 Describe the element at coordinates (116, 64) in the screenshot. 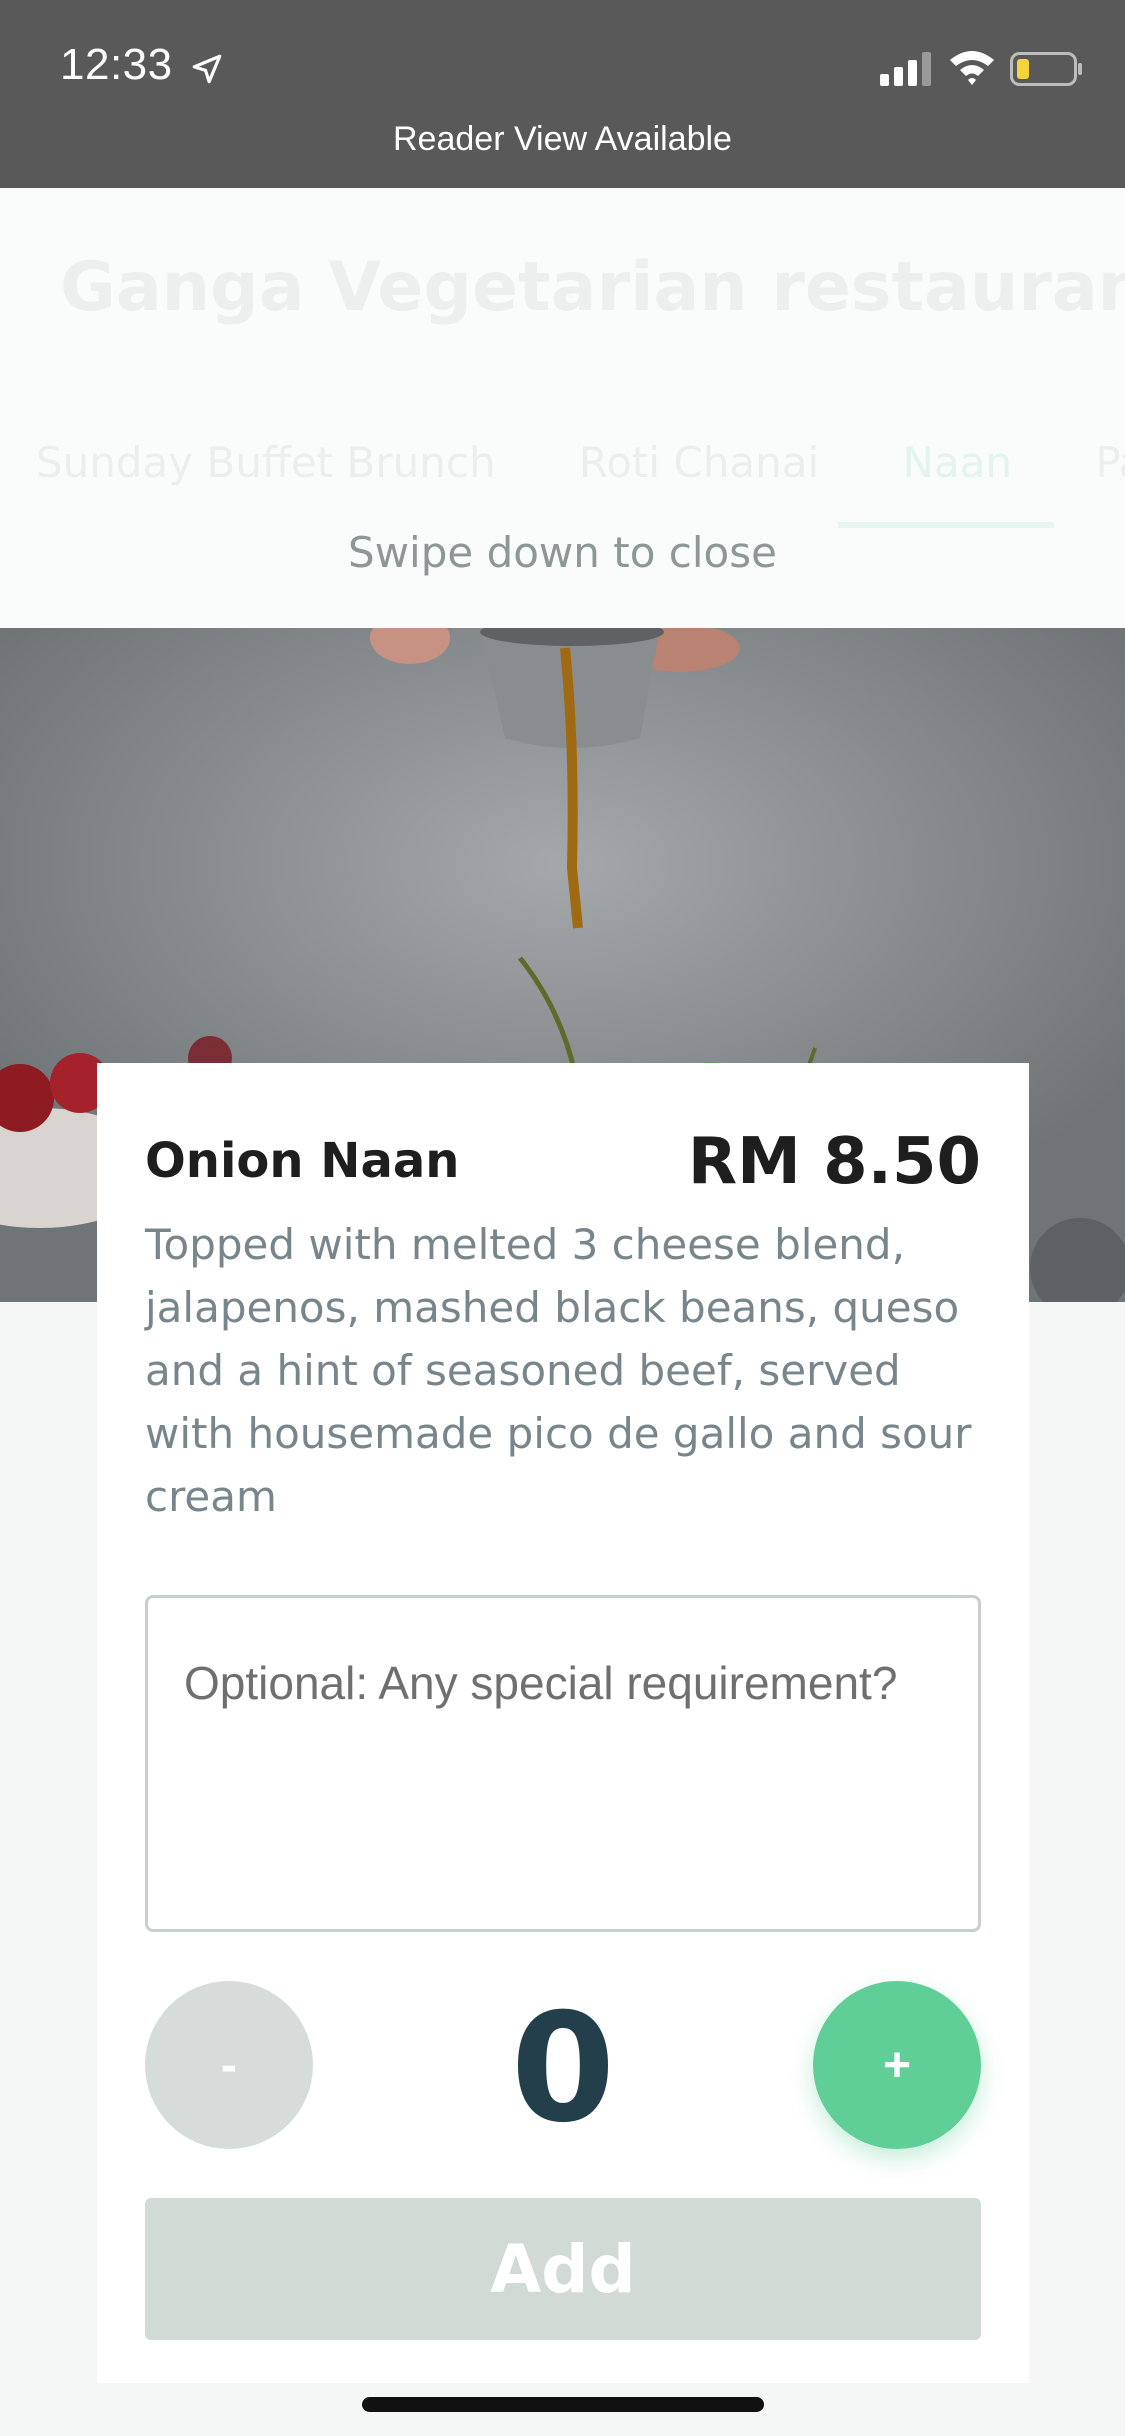

I see `status-time: 12:33` at that location.